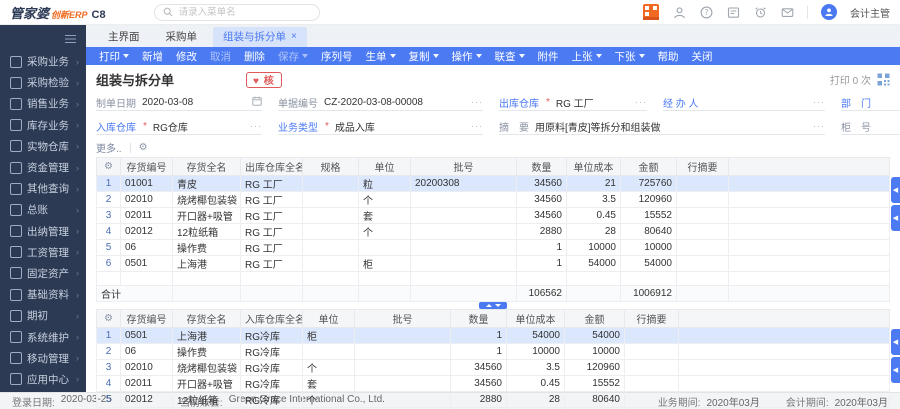 The image size is (900, 409). What do you see at coordinates (206, 183) in the screenshot?
I see `grid-cell: 青皮` at bounding box center [206, 183].